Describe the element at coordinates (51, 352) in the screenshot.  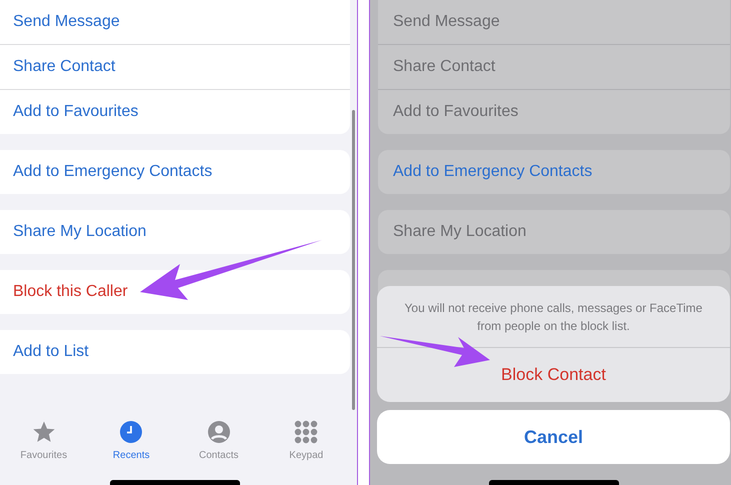
I see `action-link: Add to List` at that location.